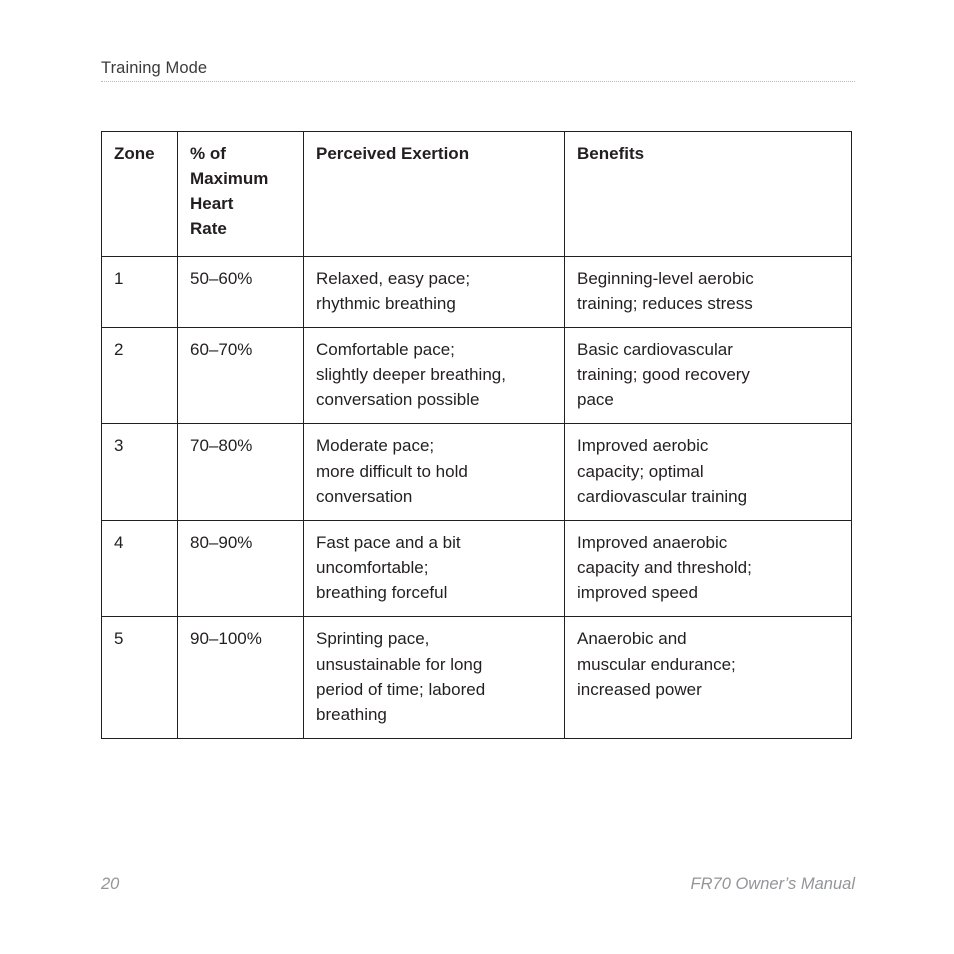 Image resolution: width=954 pixels, height=954 pixels. Describe the element at coordinates (632, 639) in the screenshot. I see `cell-line: Anaerobic and` at that location.